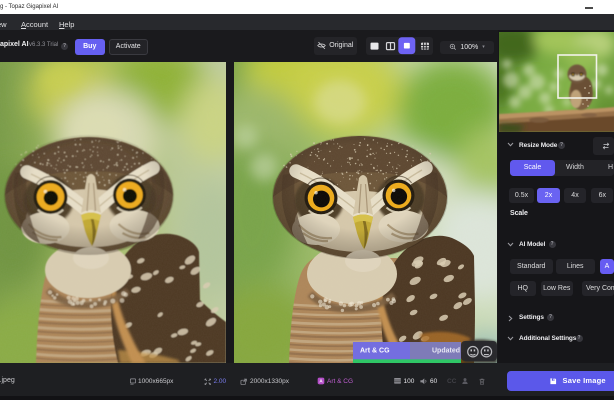  I want to click on svg-text: Updated, so click(446, 351).